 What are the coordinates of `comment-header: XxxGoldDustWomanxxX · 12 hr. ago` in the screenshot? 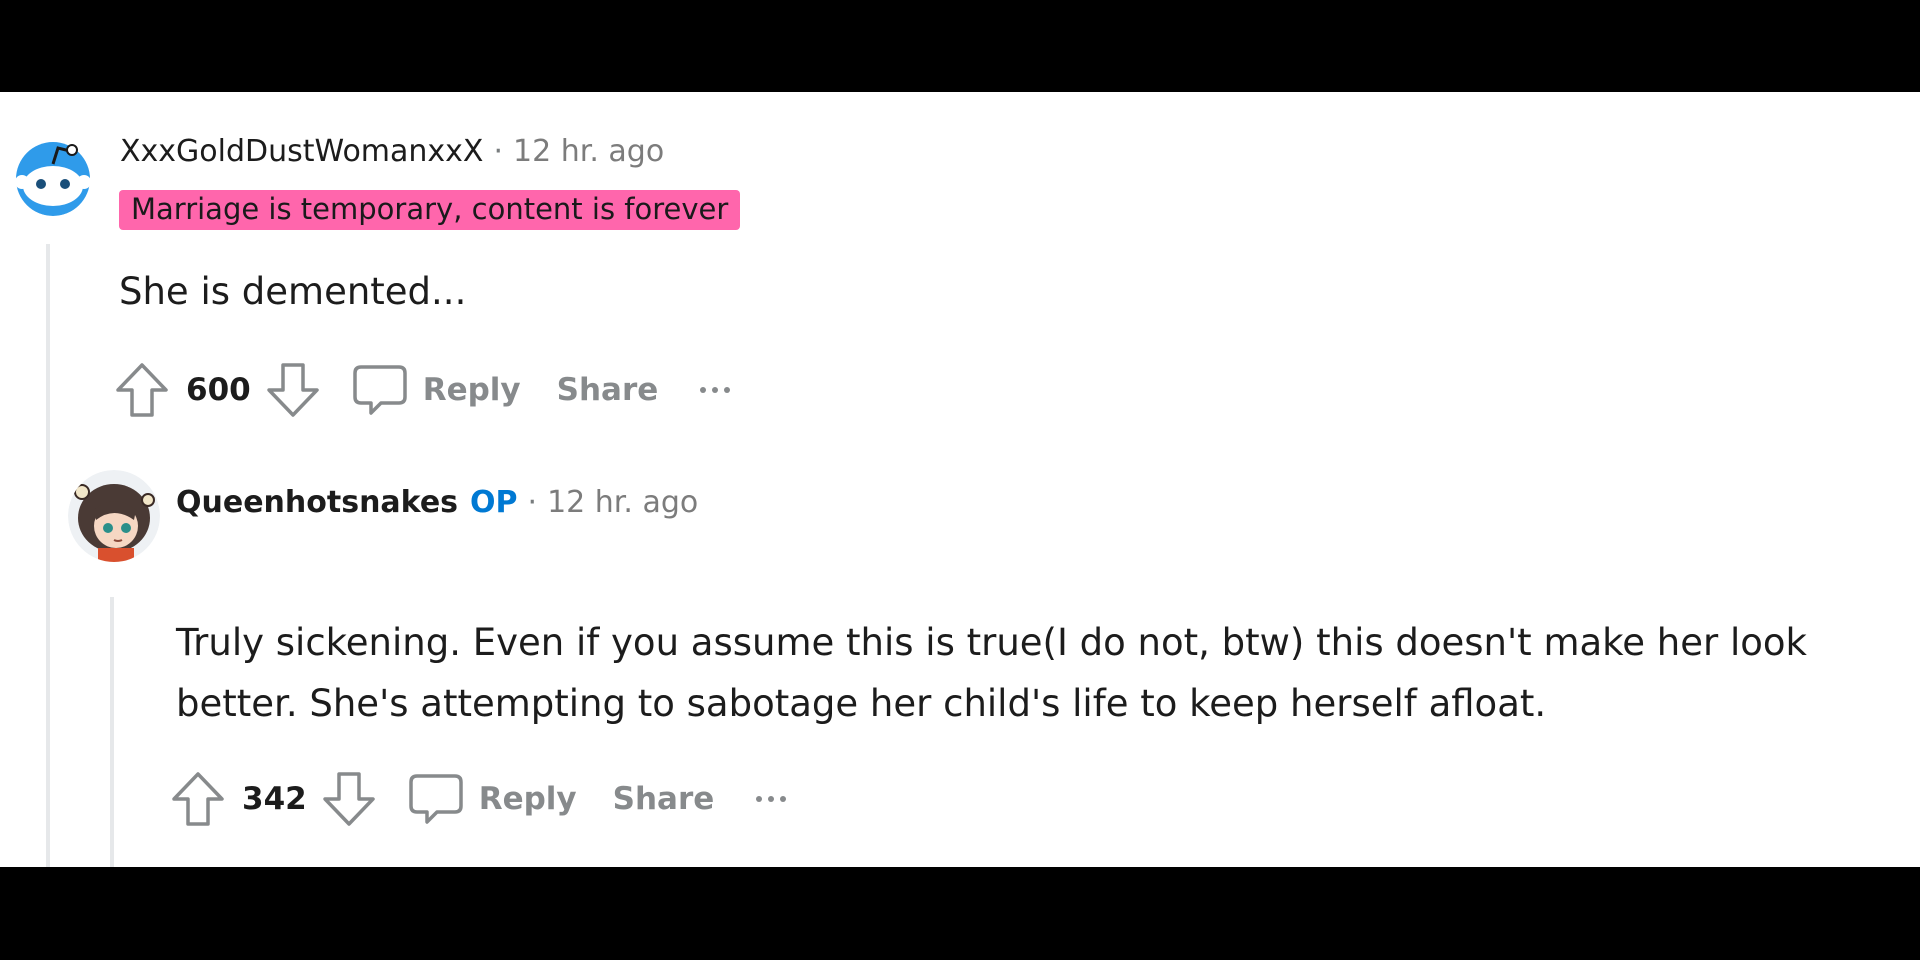 It's located at (392, 151).